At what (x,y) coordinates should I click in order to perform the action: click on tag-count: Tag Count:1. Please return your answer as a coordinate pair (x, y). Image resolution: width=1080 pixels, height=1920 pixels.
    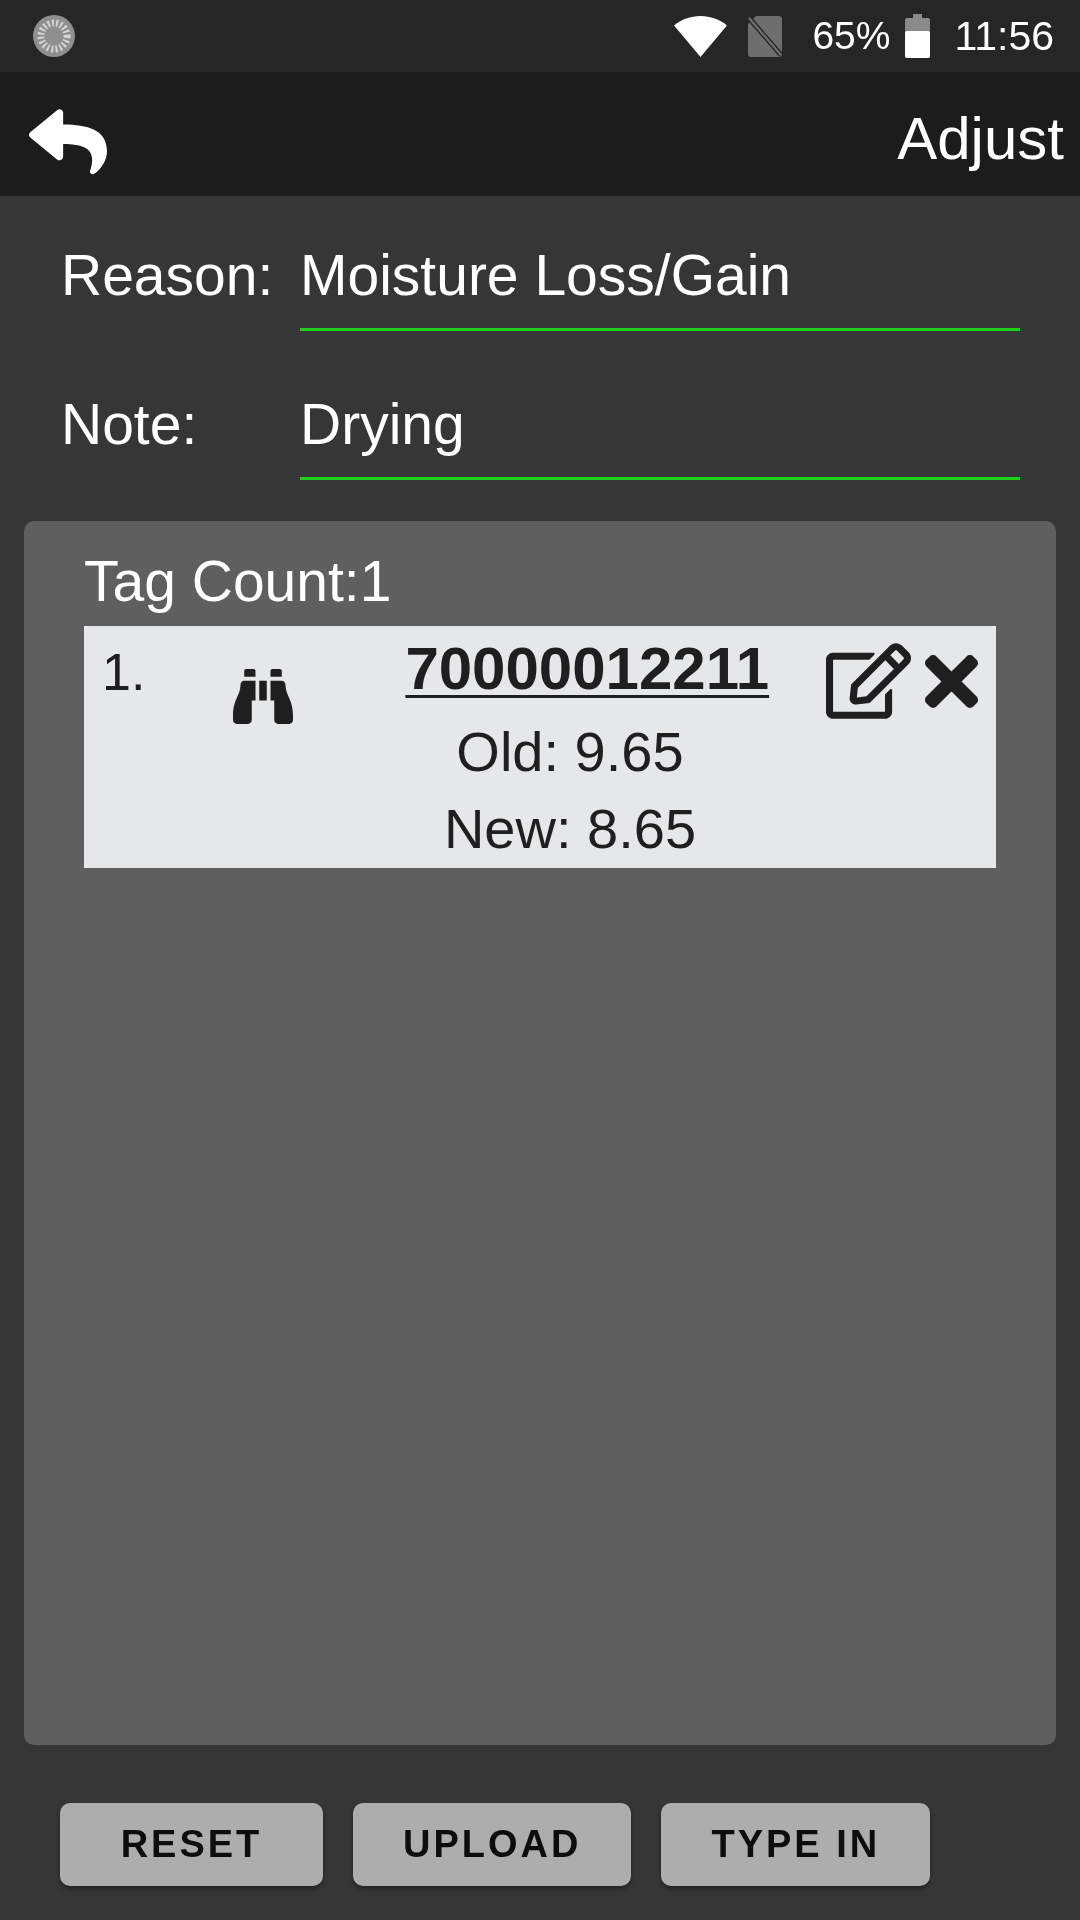
    Looking at the image, I should click on (238, 581).